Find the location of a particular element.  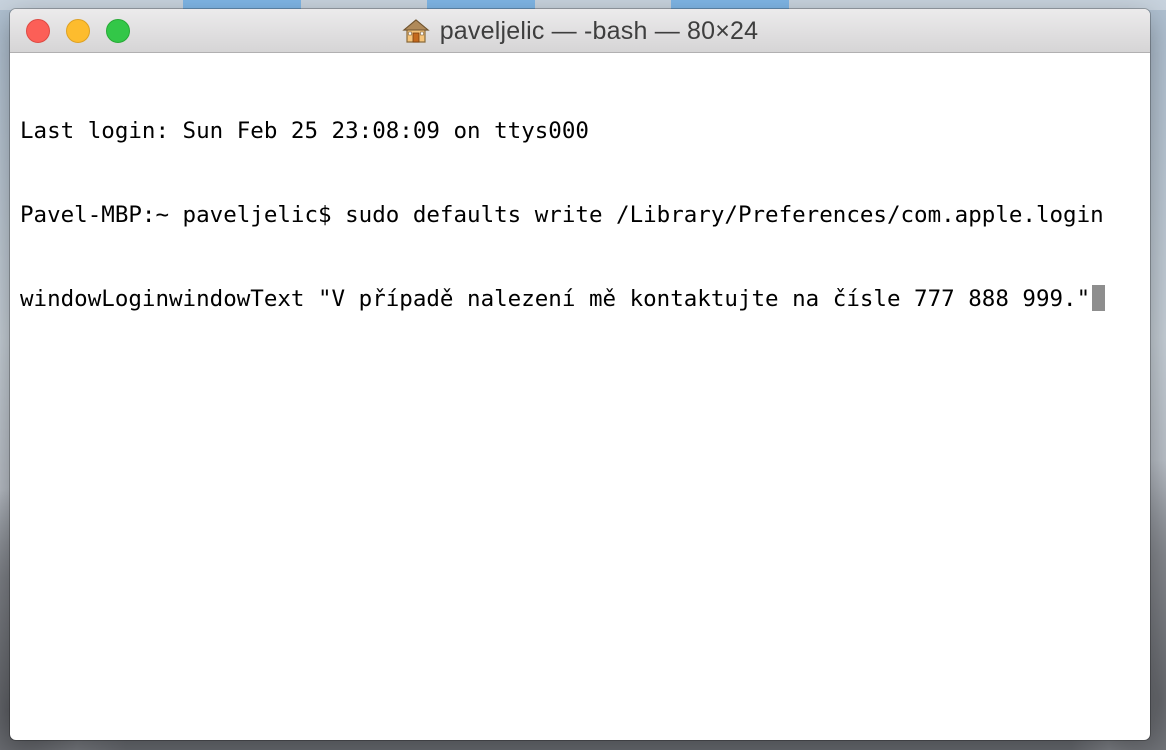

block-cursor is located at coordinates (1099, 298).